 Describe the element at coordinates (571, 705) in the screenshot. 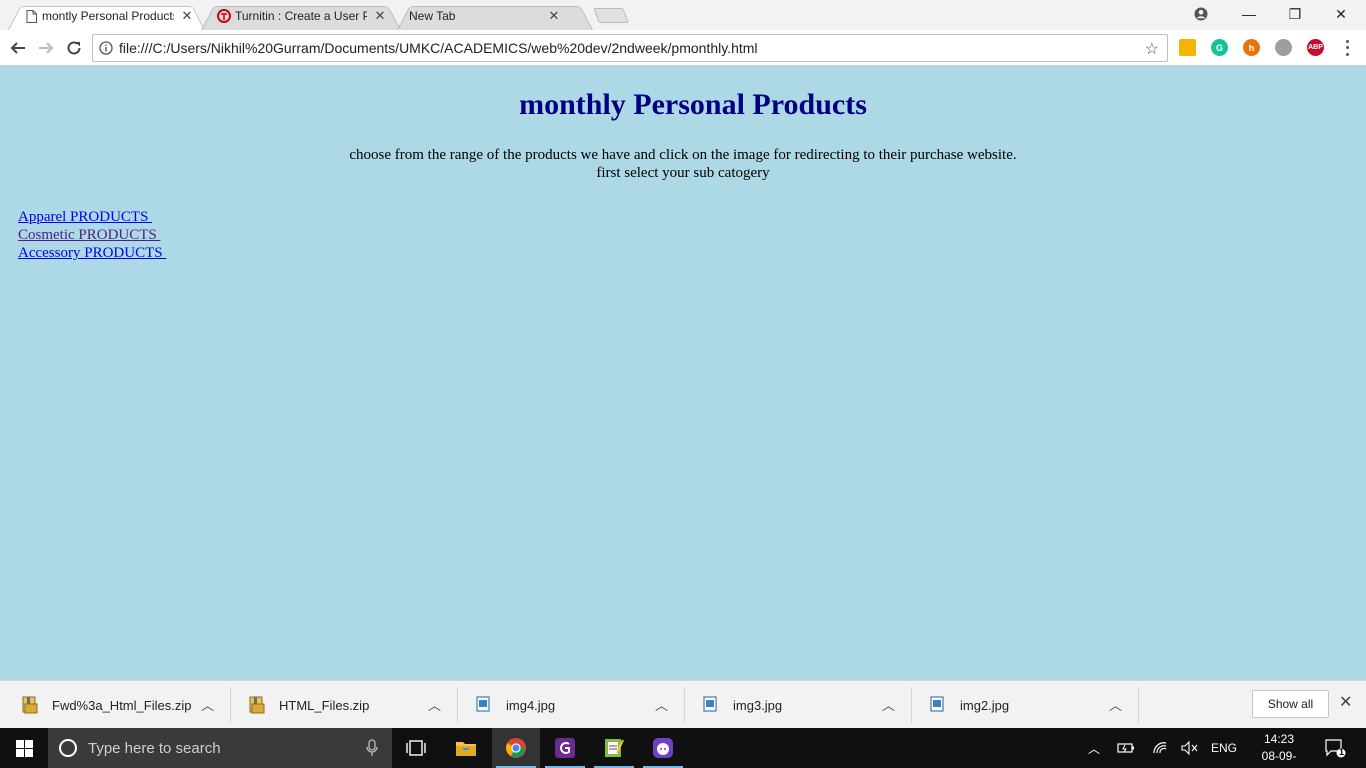

I see `download-item: img4.jpg ︿` at that location.